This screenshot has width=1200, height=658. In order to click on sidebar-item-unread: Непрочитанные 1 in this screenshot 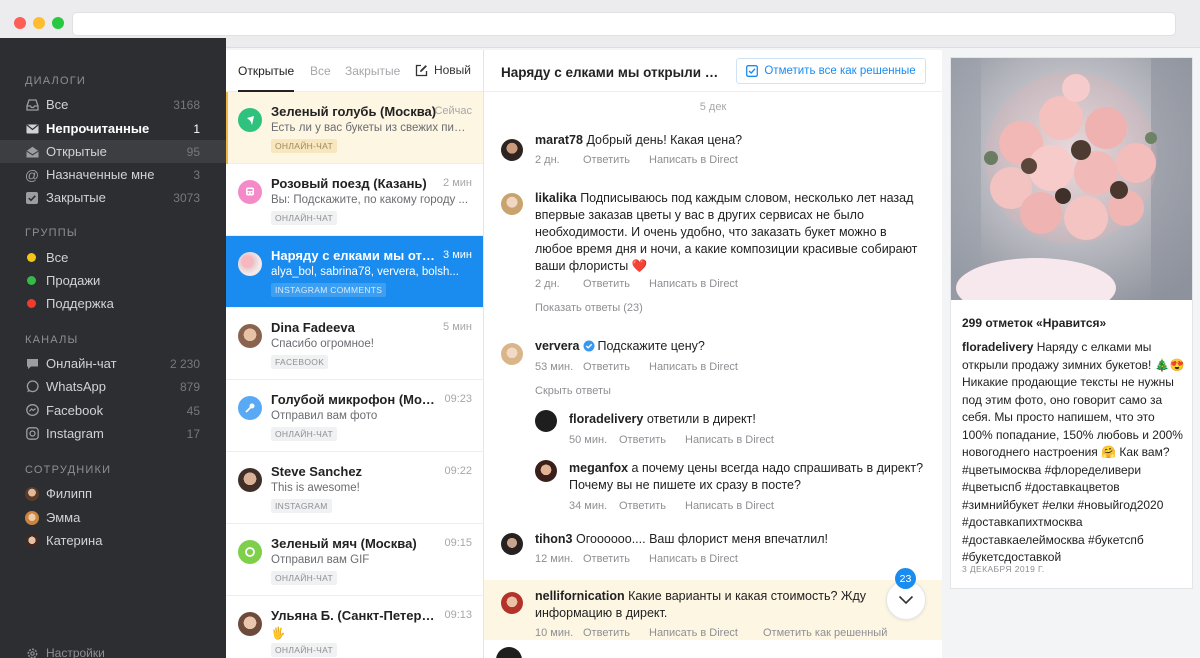, I will do `click(113, 128)`.